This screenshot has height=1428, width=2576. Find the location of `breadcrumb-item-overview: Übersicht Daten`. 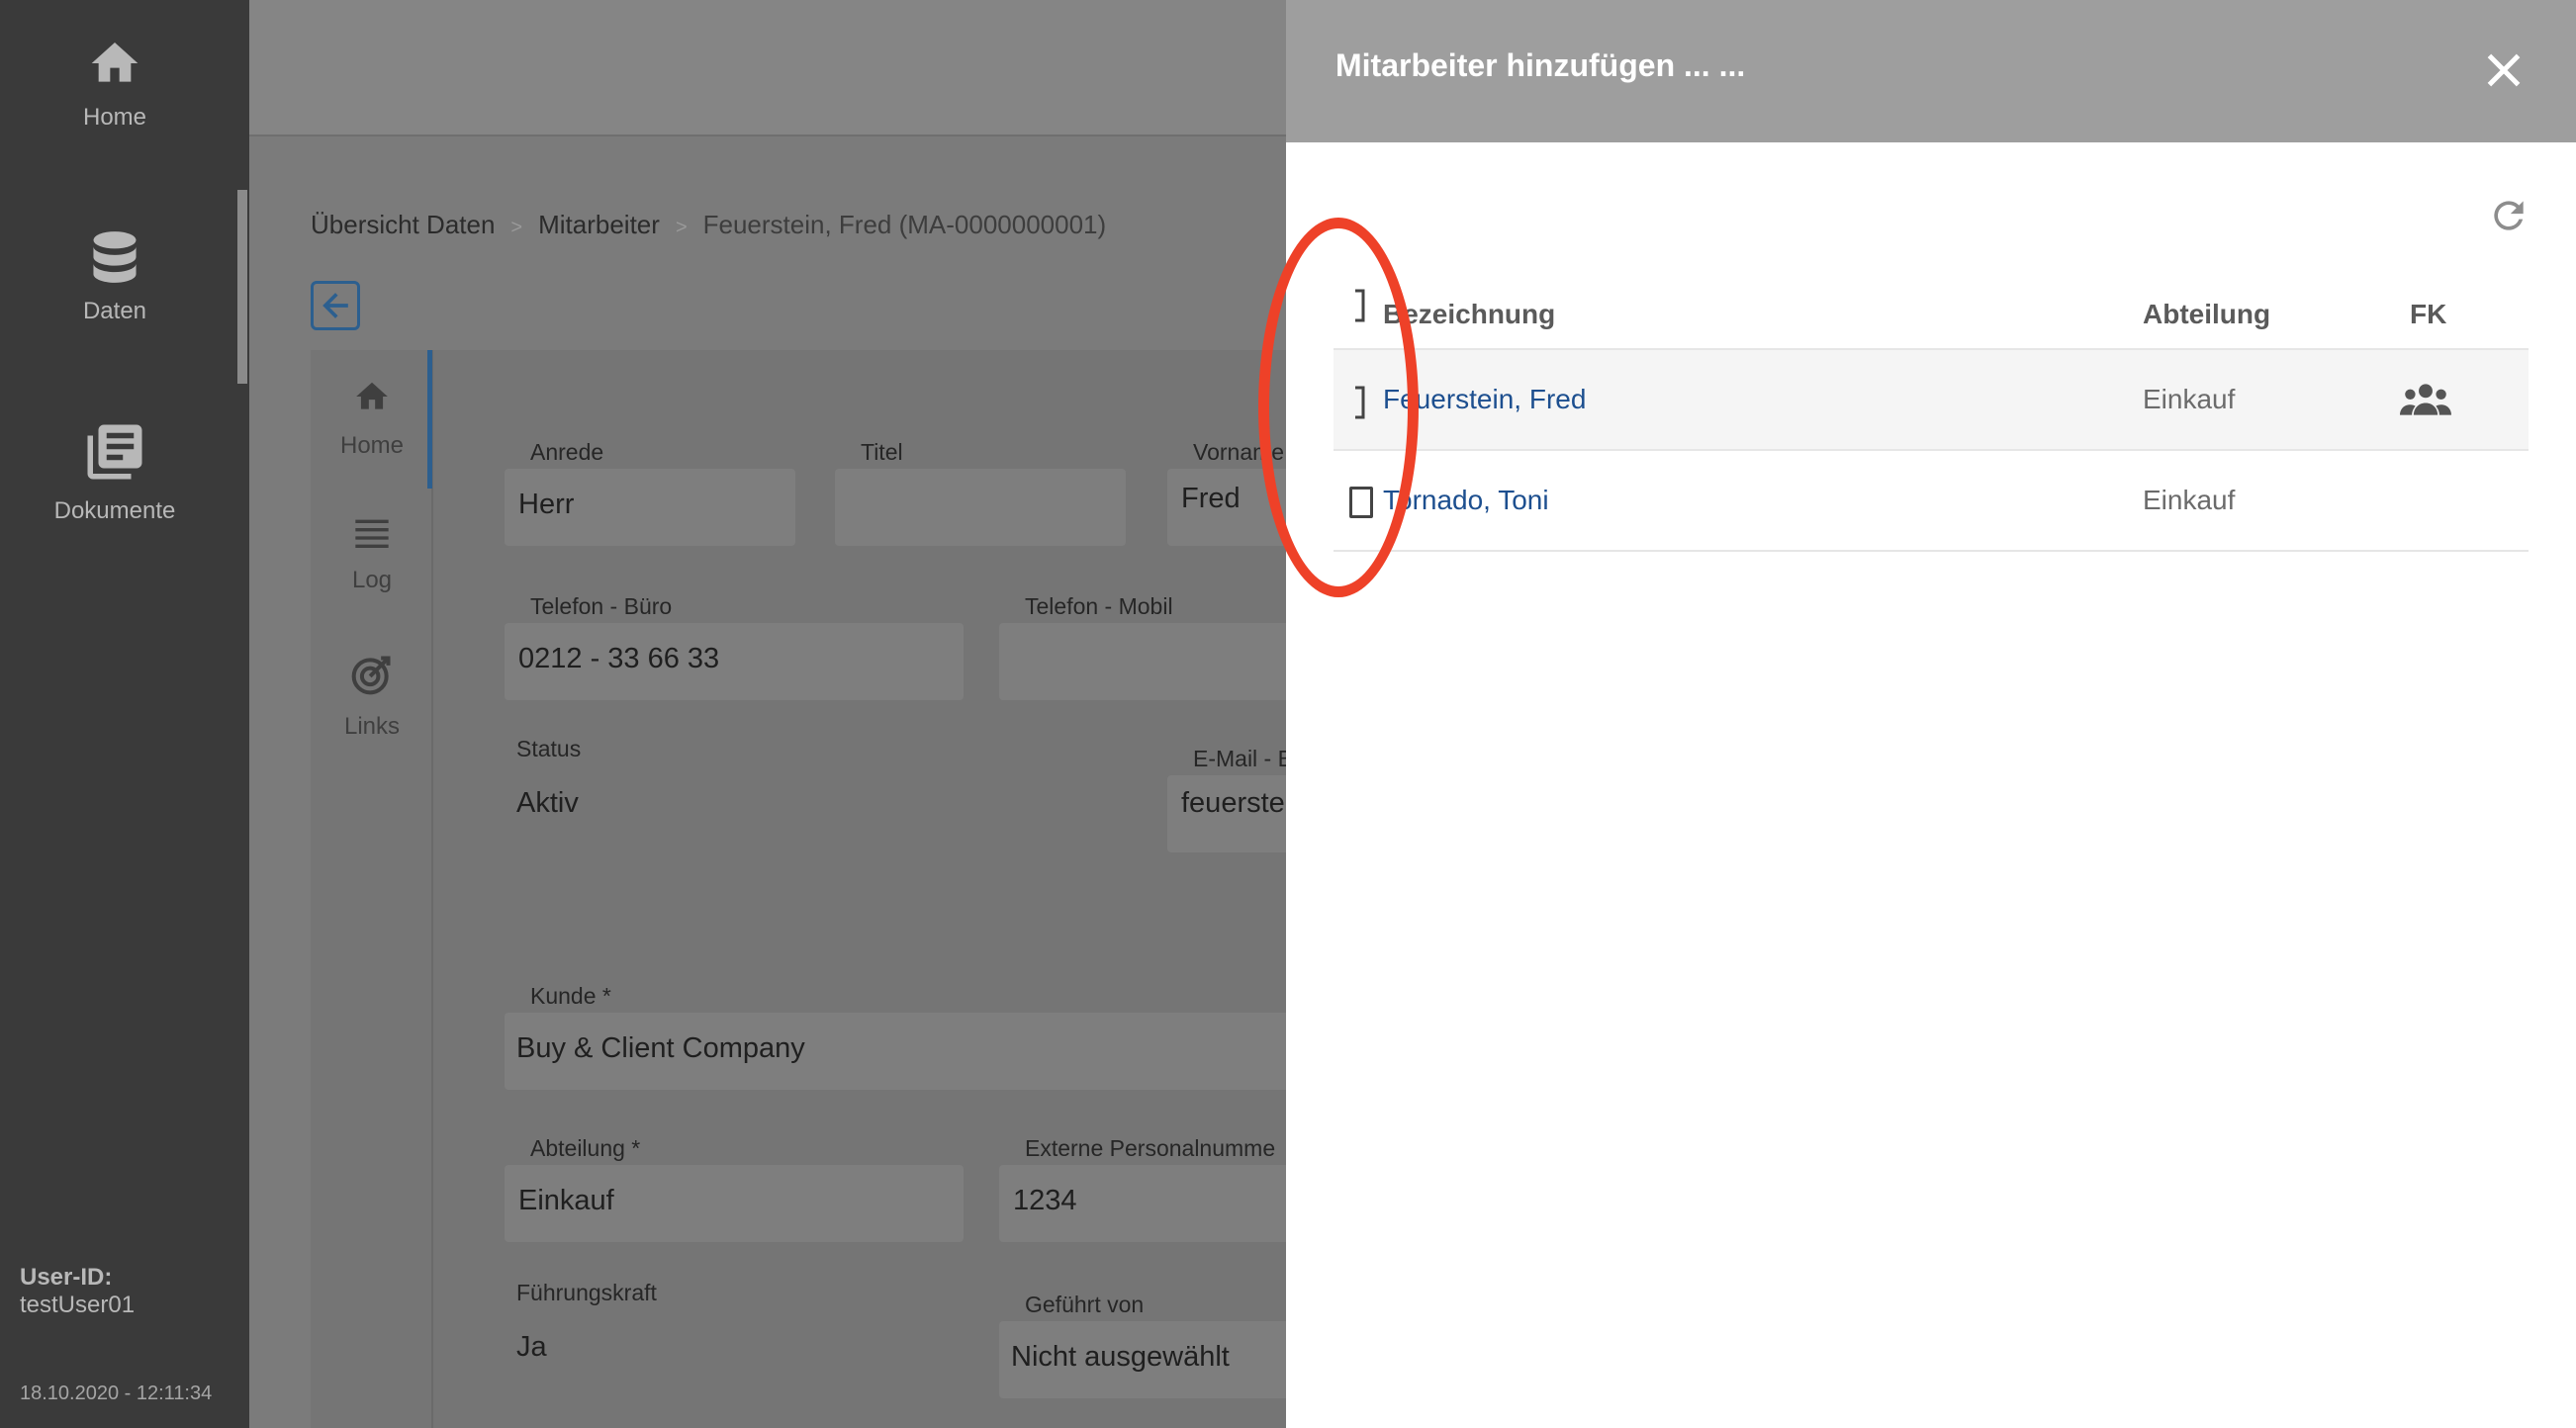

breadcrumb-item-overview: Übersicht Daten is located at coordinates (403, 224).